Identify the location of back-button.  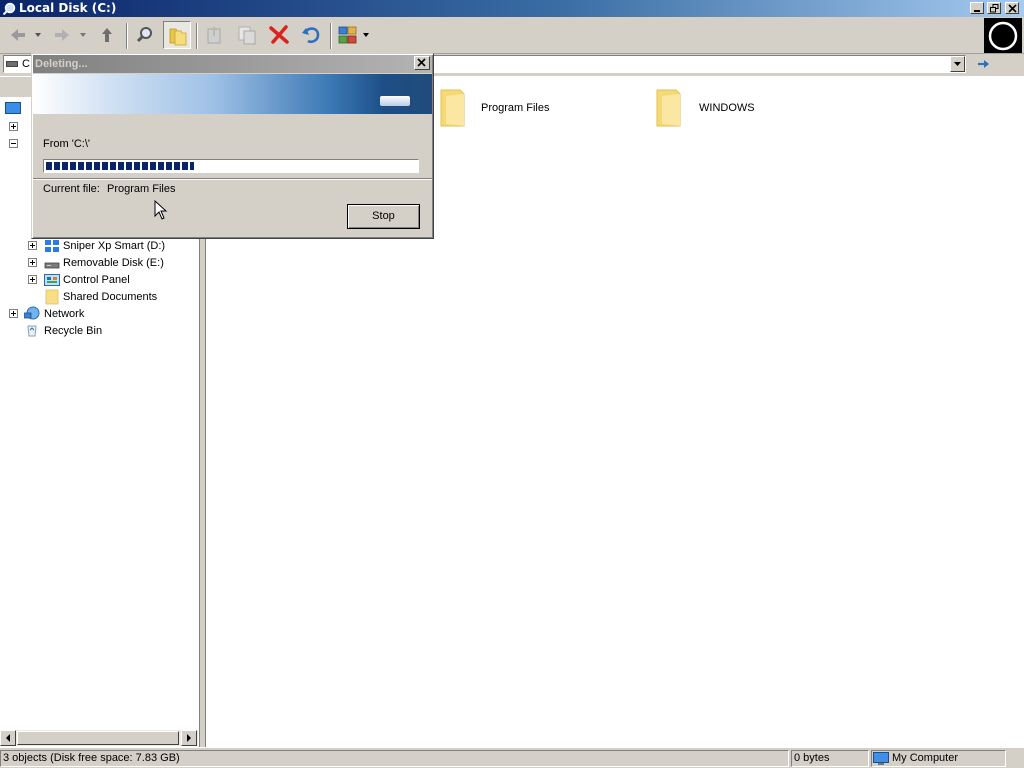
(18, 35).